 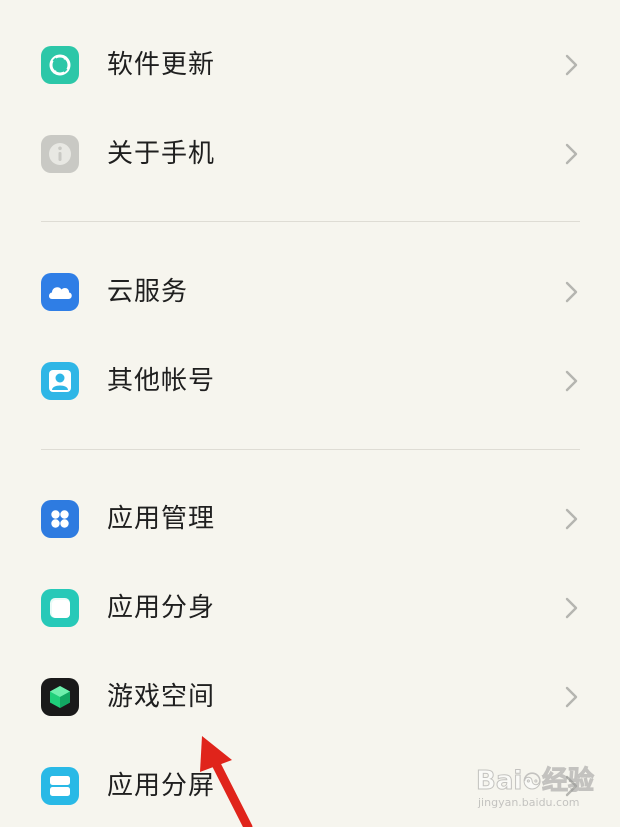 What do you see at coordinates (60, 519) in the screenshot?
I see `app-management-icon` at bounding box center [60, 519].